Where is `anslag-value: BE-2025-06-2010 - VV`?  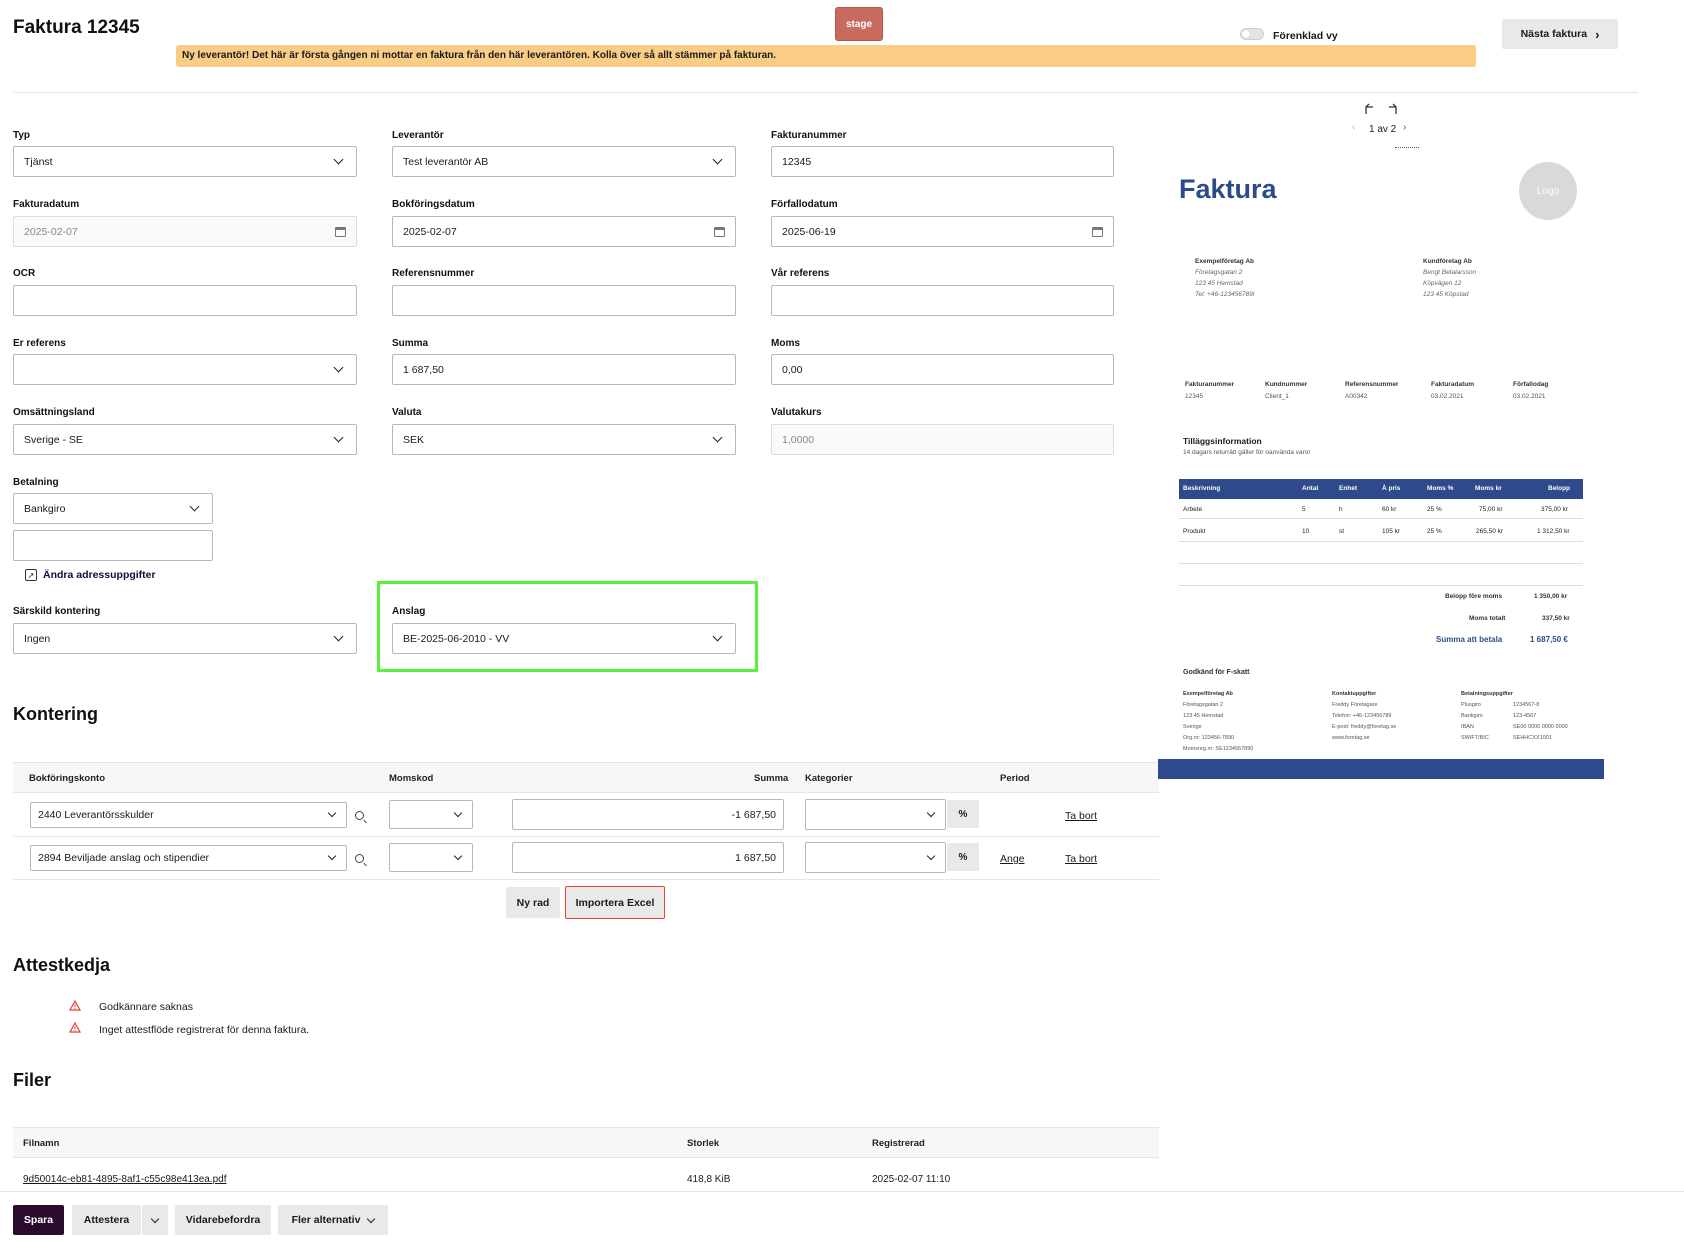 anslag-value: BE-2025-06-2010 - VV is located at coordinates (456, 638).